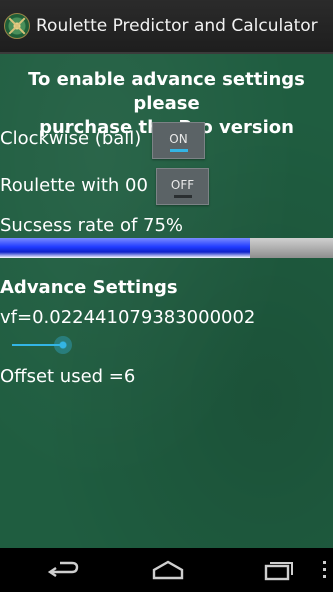 This screenshot has height=592, width=333. I want to click on app-title: Roulette Predictor and Calculator, so click(177, 26).